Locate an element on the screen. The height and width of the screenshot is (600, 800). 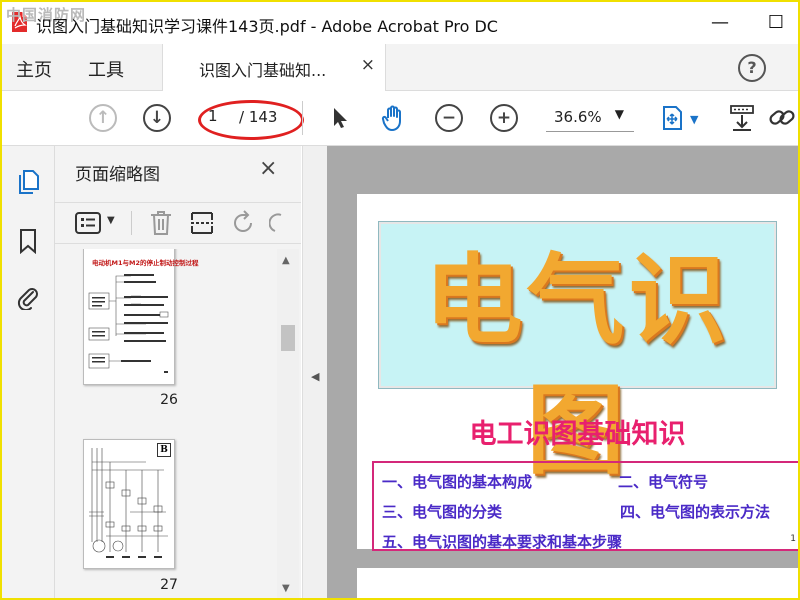
maximize-button: ☐ is located at coordinates (776, 23).